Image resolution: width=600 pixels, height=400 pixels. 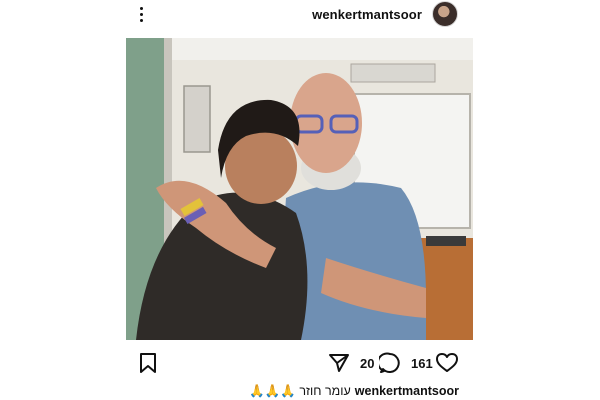 What do you see at coordinates (422, 363) in the screenshot?
I see `likes-count: 161` at bounding box center [422, 363].